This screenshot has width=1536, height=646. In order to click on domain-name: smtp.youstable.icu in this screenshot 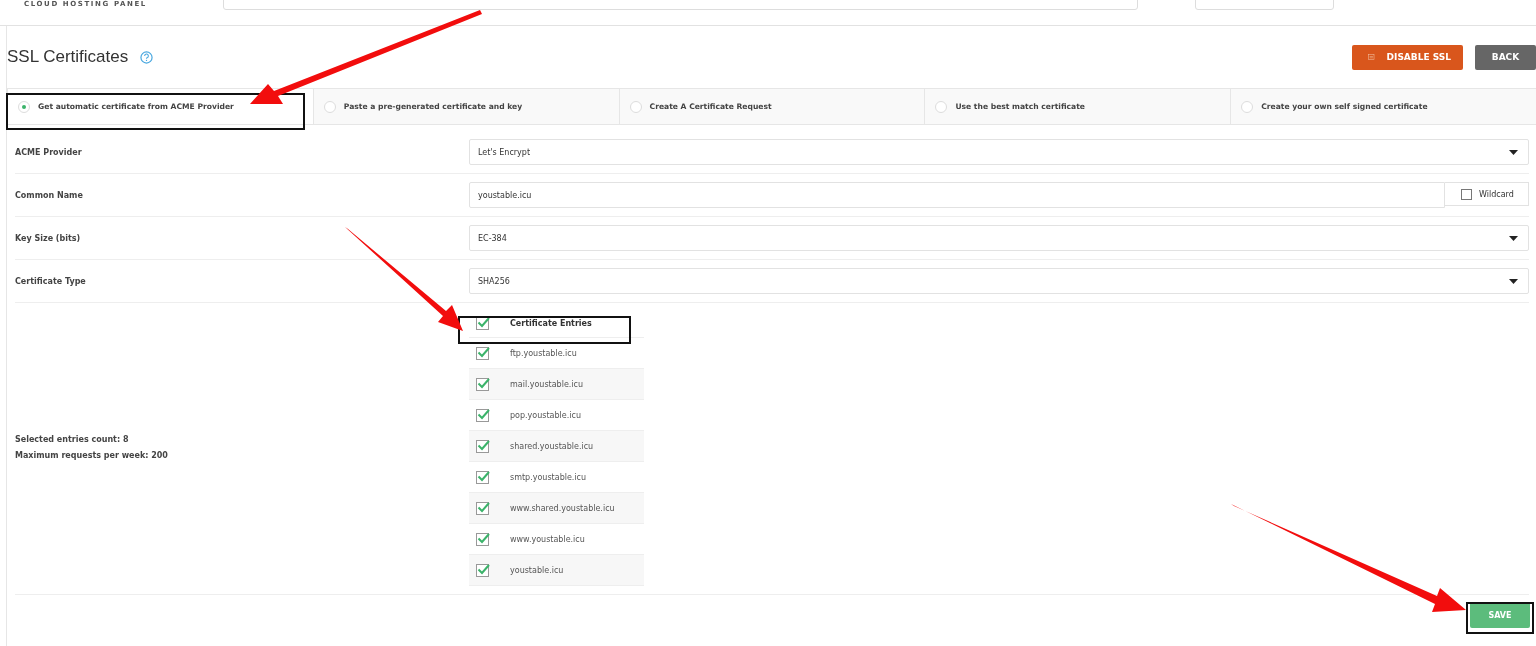, I will do `click(548, 477)`.